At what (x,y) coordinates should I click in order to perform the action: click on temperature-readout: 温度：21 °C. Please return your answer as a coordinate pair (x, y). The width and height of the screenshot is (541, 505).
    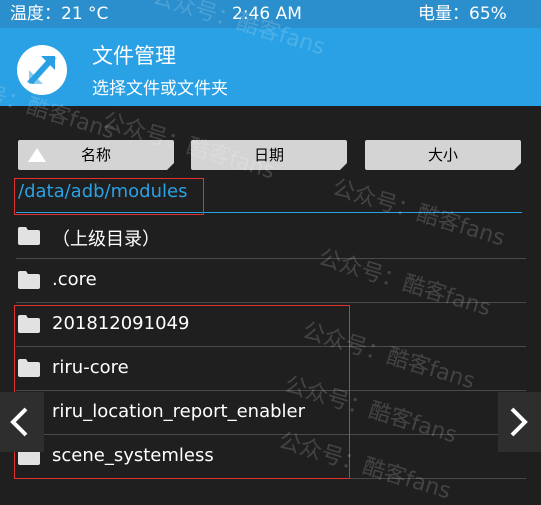
    Looking at the image, I should click on (59, 14).